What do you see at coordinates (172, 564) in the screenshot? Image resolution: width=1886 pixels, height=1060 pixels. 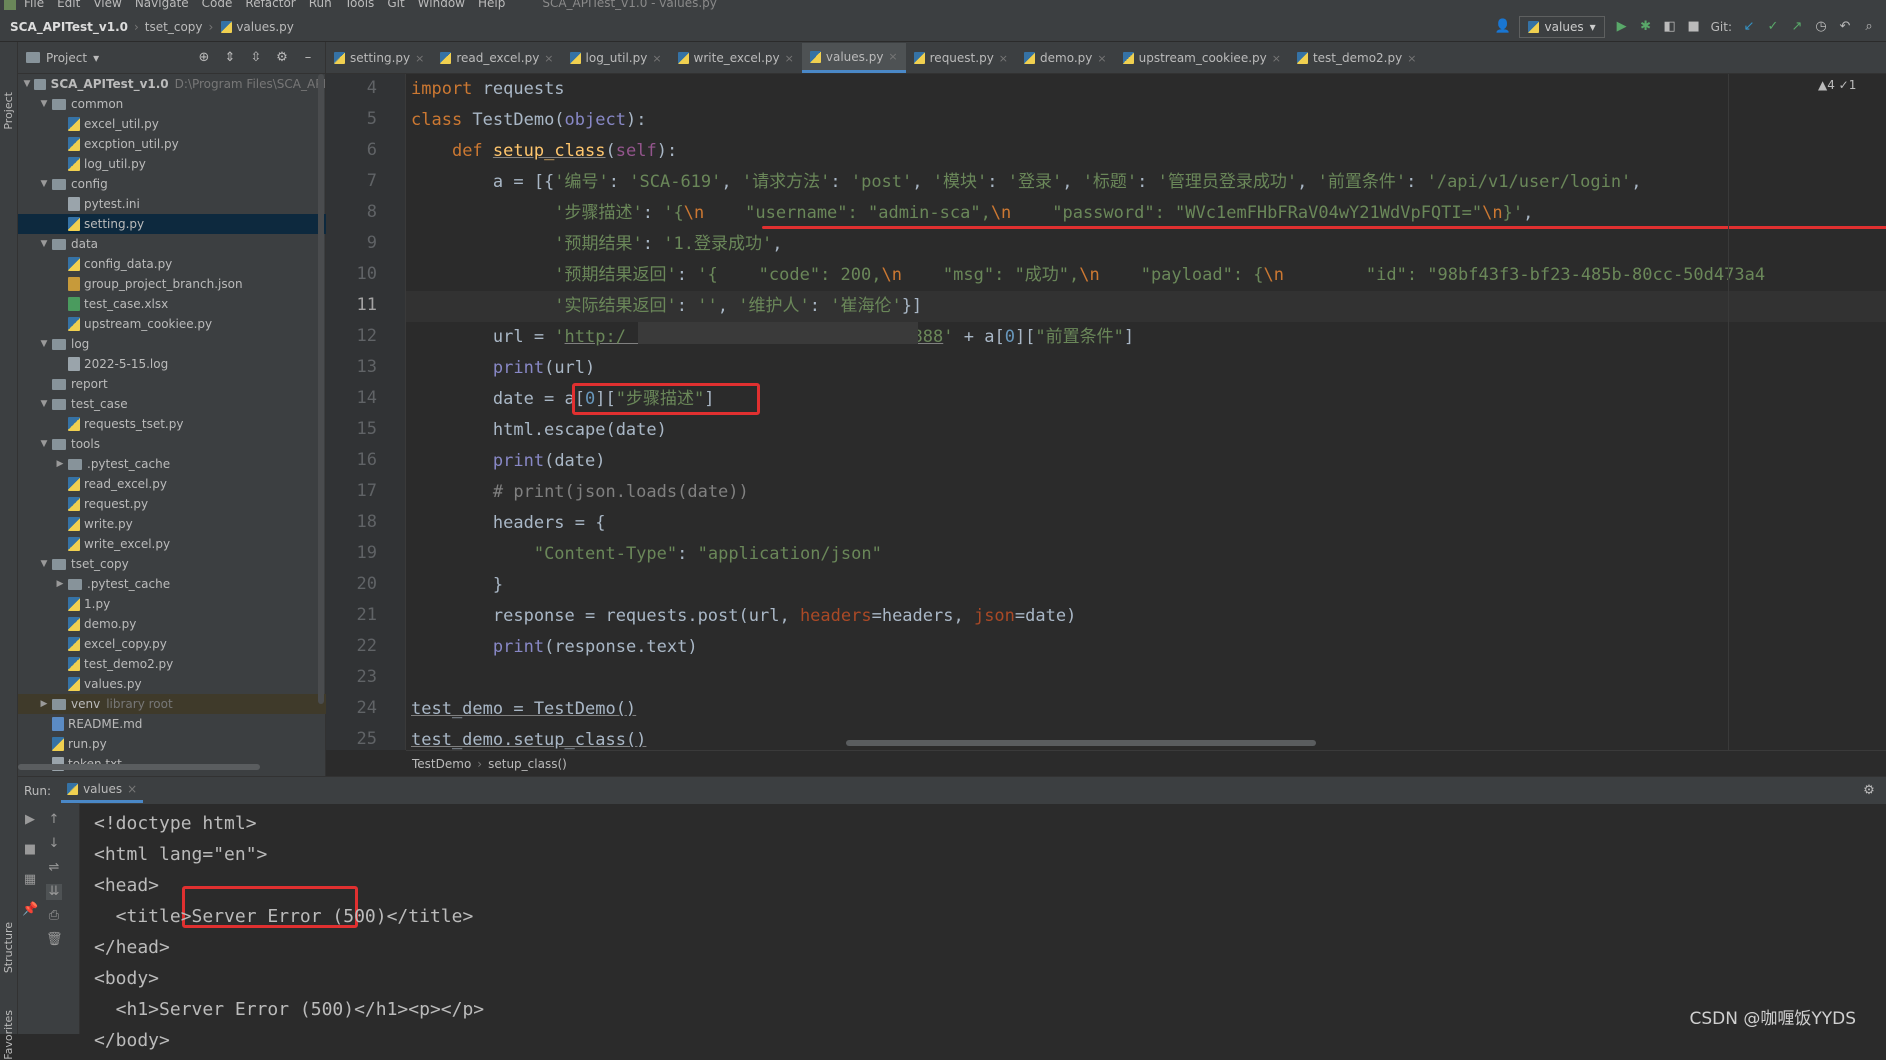 I see `tree-folder: ▼ tset_copy` at bounding box center [172, 564].